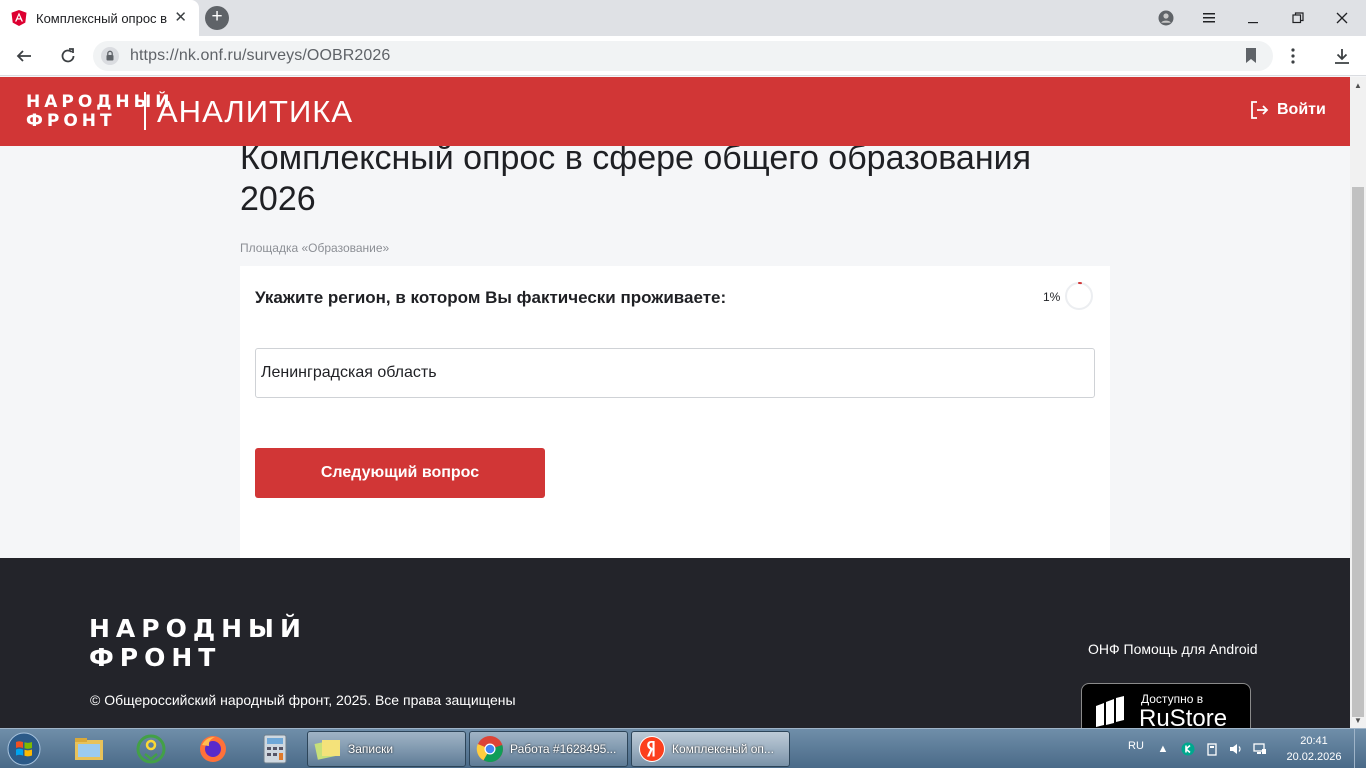 This screenshot has height=768, width=1366. I want to click on header-section-title: АНАЛИТИКА, so click(255, 112).